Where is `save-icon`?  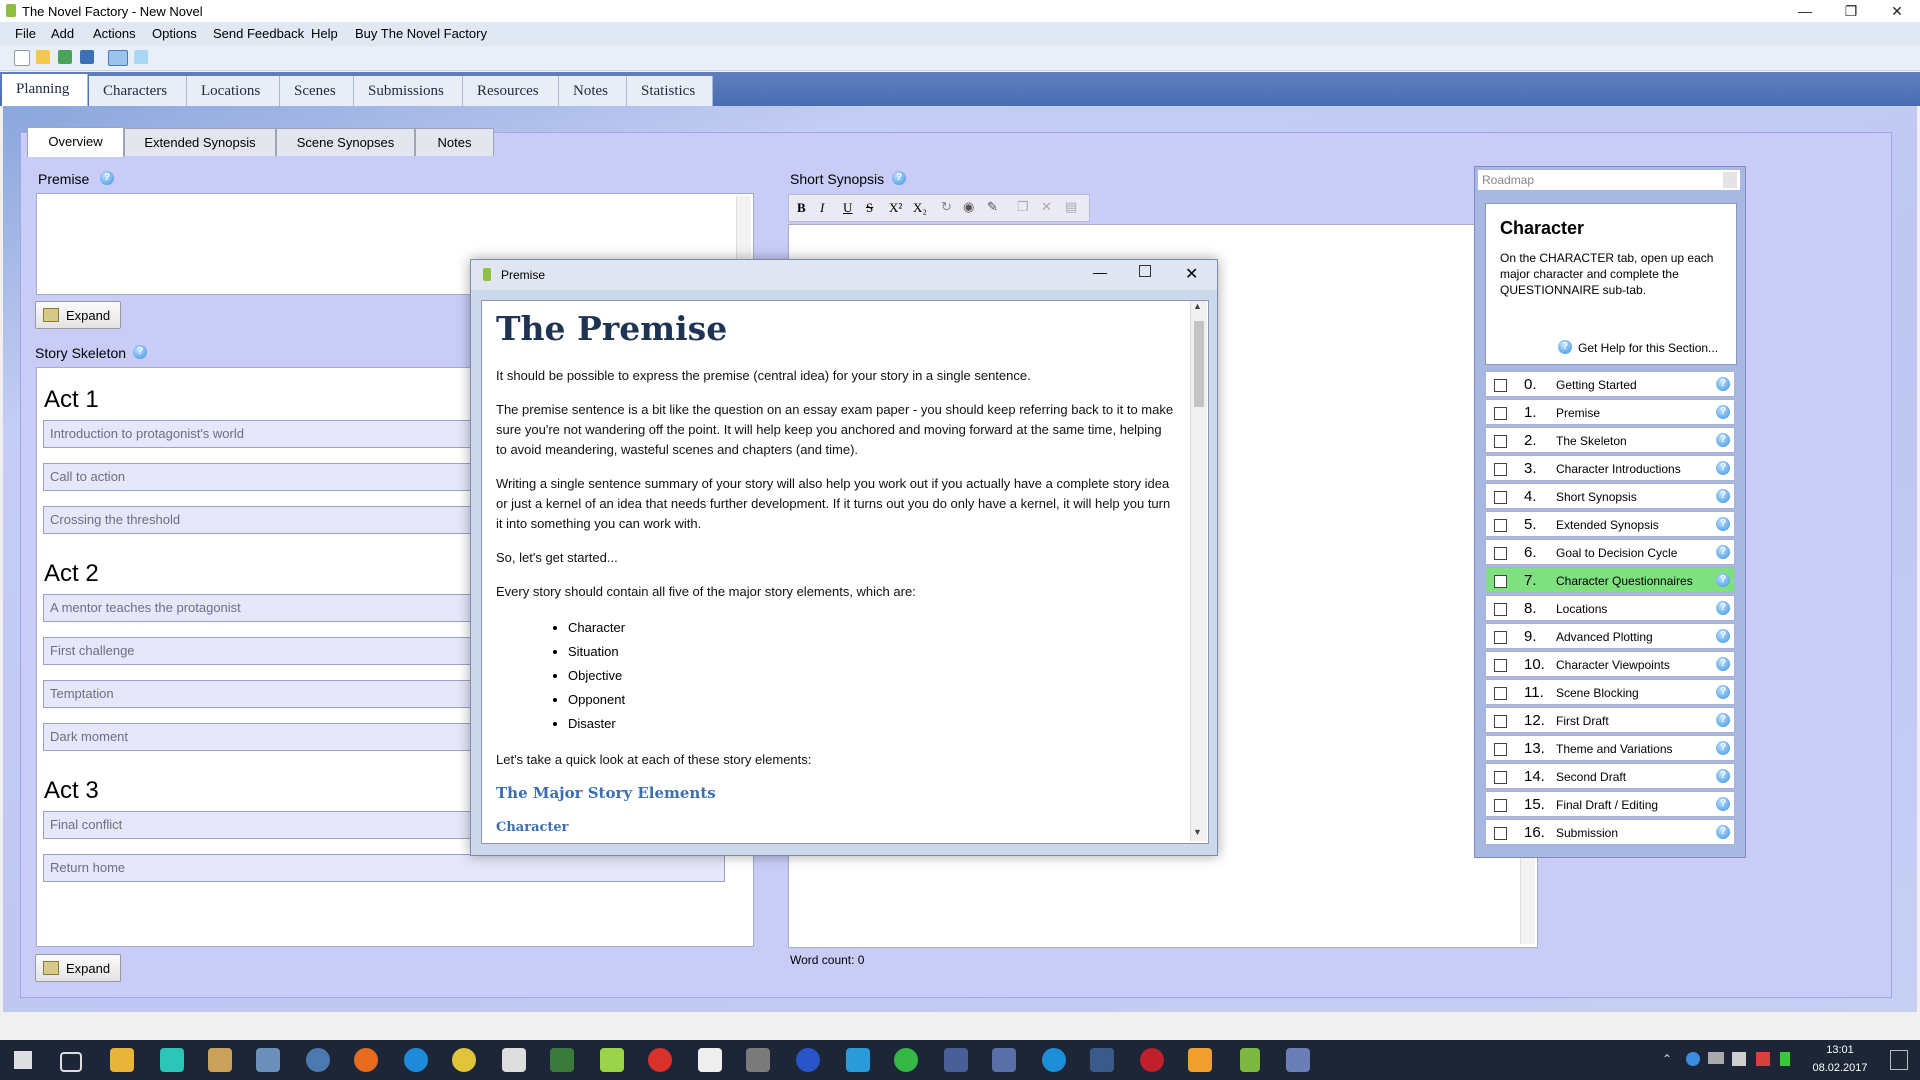 save-icon is located at coordinates (87, 57).